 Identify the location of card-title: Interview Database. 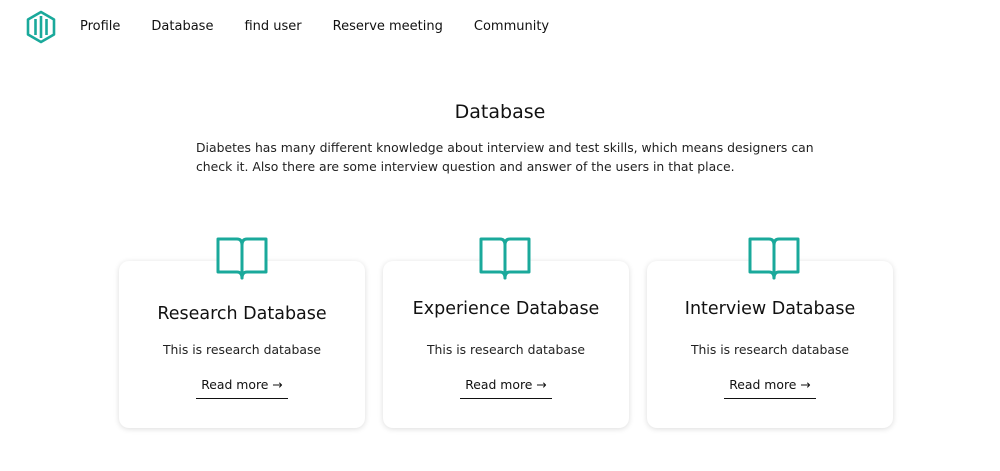
(770, 309).